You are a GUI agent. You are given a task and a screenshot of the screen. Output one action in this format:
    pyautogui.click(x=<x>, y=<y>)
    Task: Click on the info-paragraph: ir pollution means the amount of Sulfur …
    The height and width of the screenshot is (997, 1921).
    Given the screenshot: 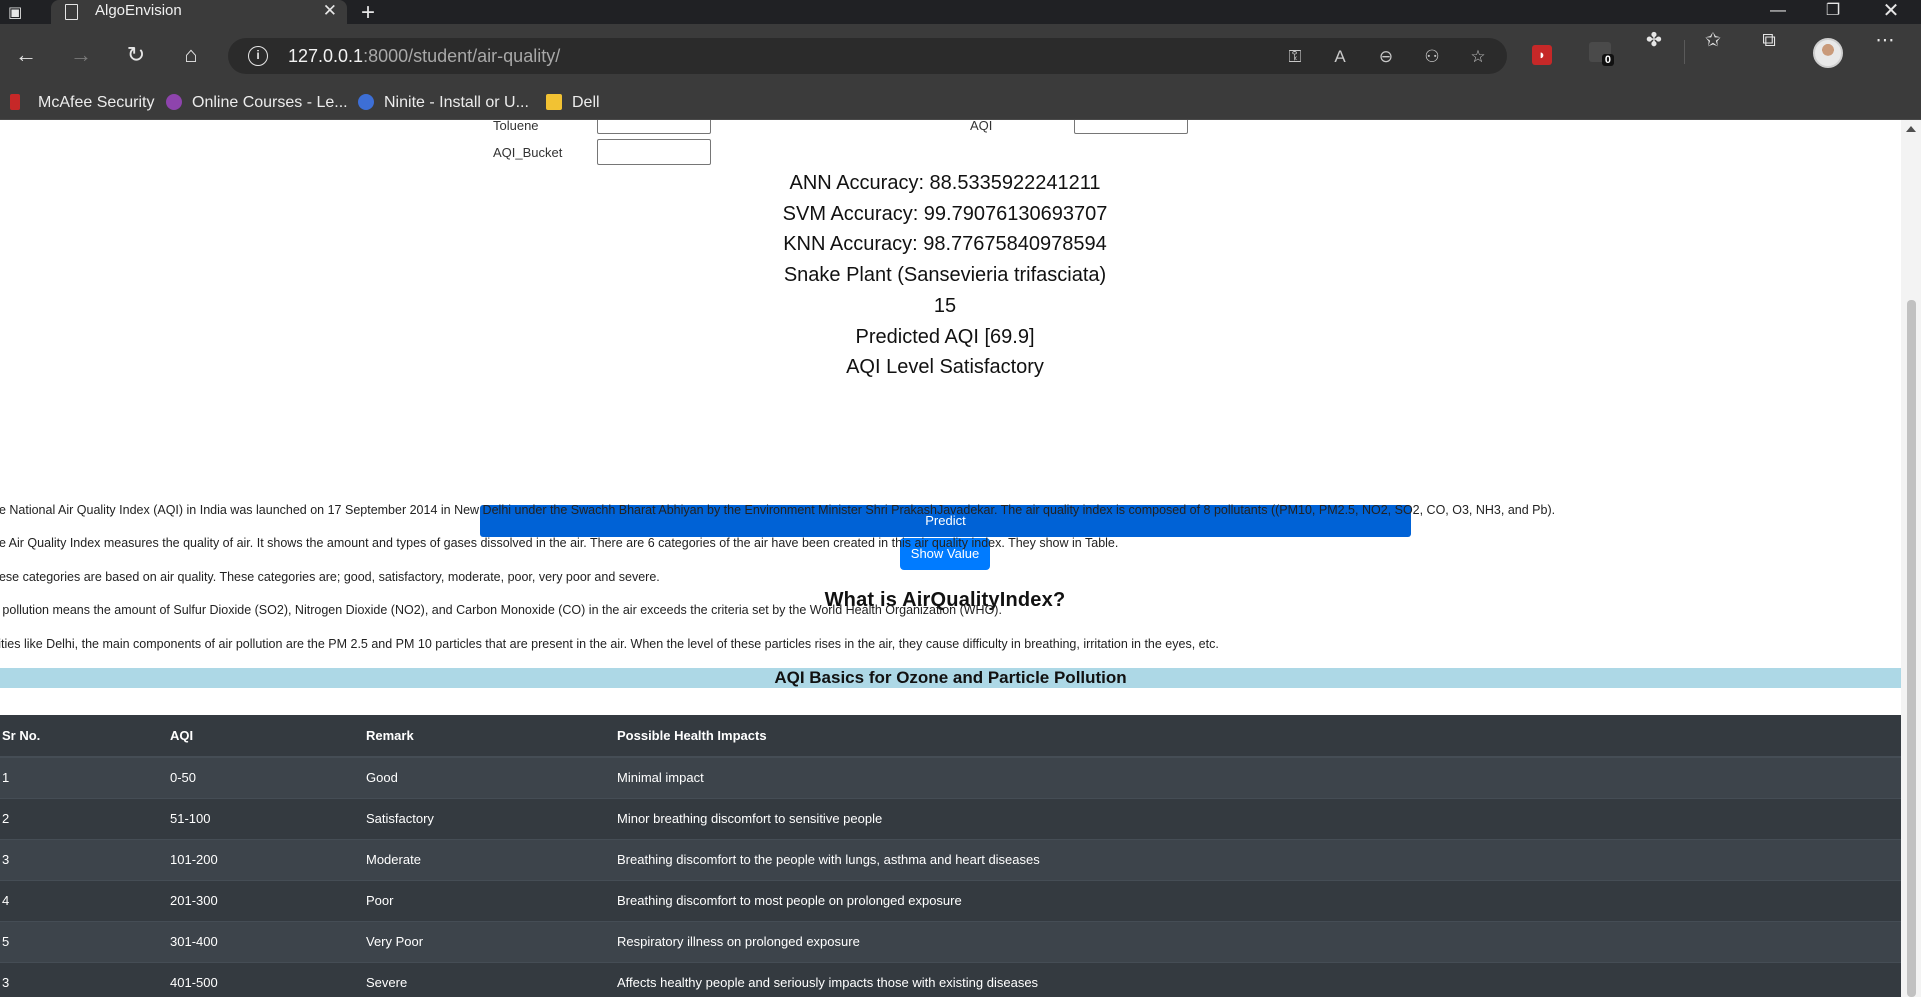 What is the action you would take?
    pyautogui.click(x=501, y=610)
    